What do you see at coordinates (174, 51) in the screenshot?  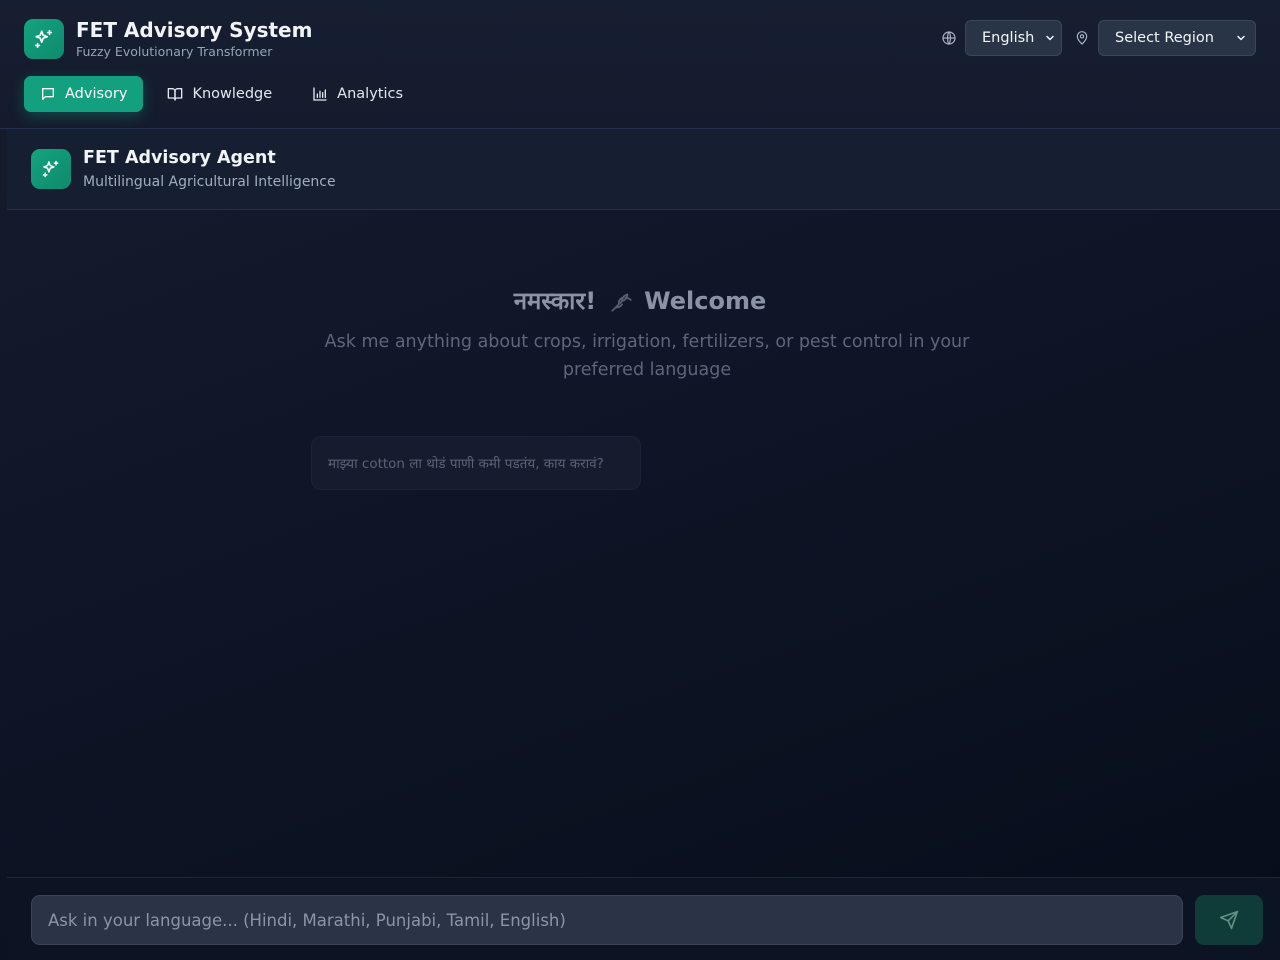 I see `app-subtitle: Fuzzy Evolutionary Transformer` at bounding box center [174, 51].